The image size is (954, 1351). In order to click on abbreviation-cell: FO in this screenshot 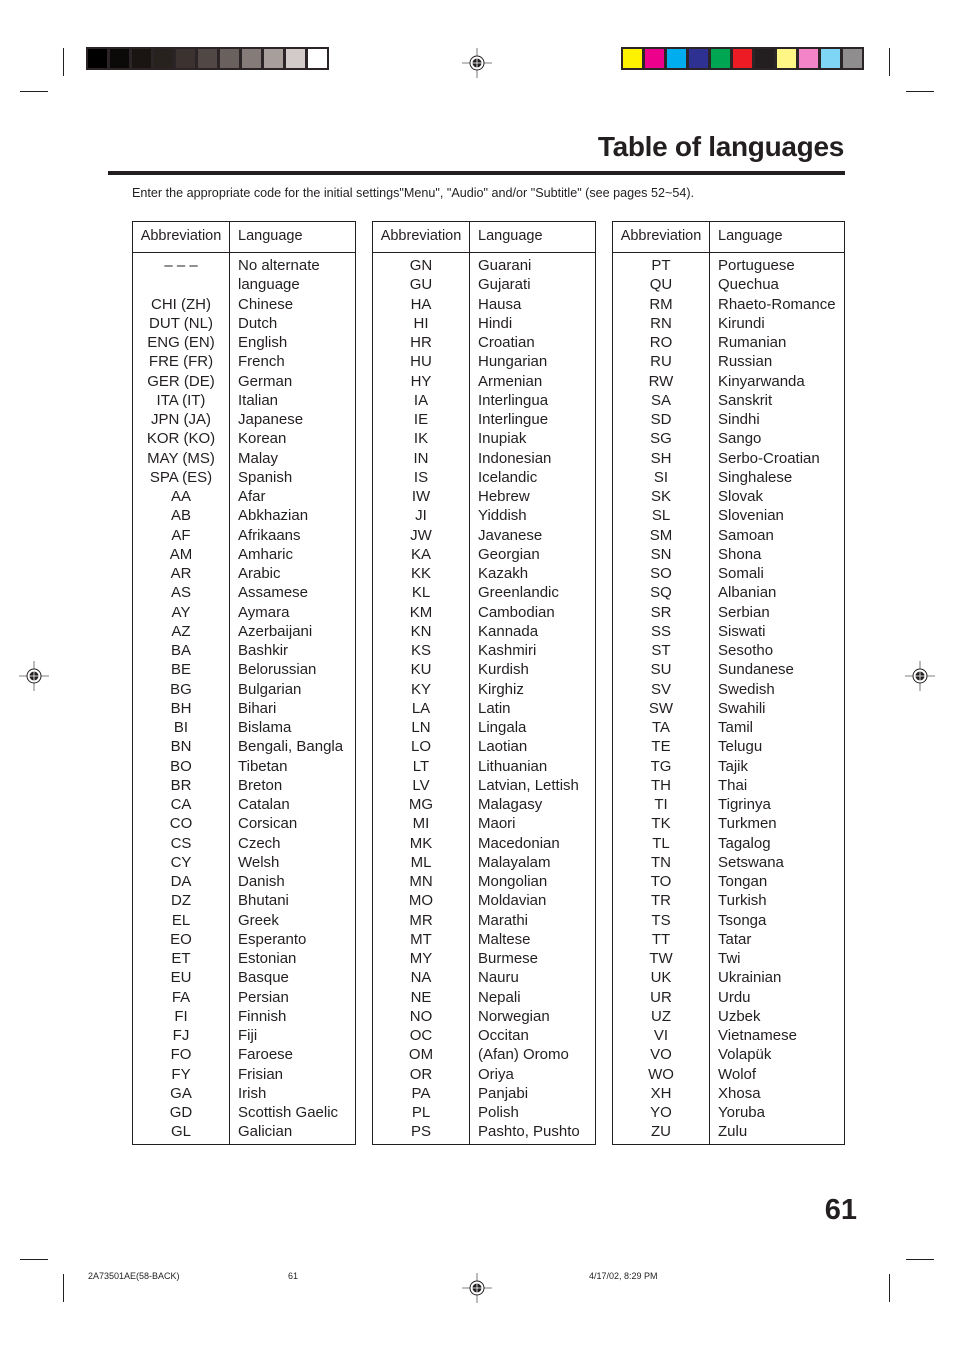, I will do `click(181, 1055)`.